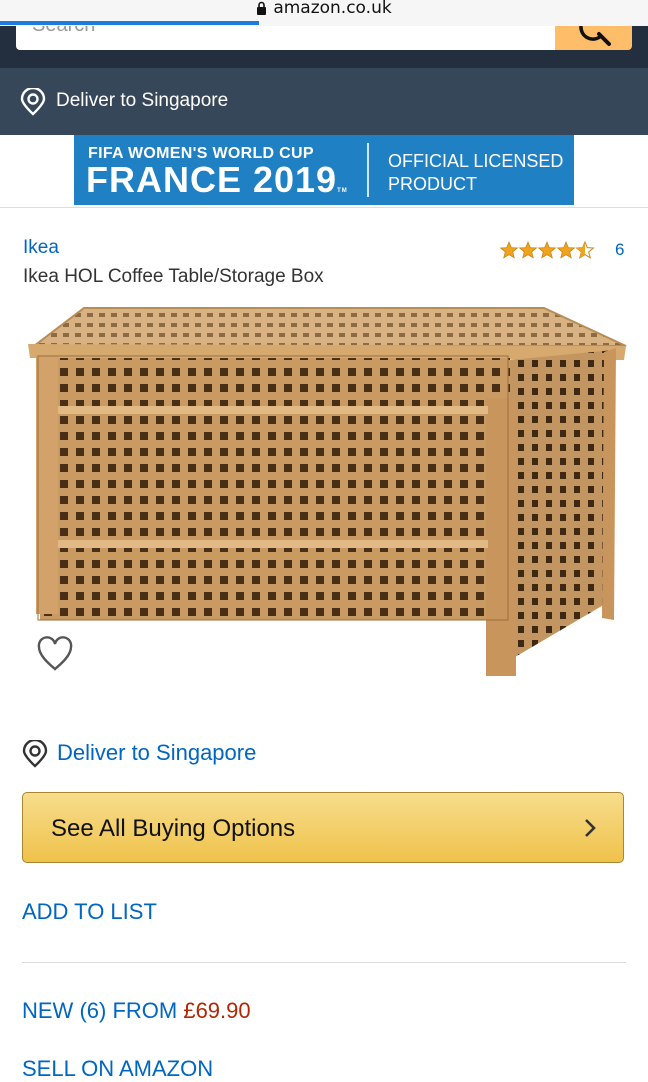  What do you see at coordinates (41, 248) in the screenshot?
I see `brand-link: Ikea` at bounding box center [41, 248].